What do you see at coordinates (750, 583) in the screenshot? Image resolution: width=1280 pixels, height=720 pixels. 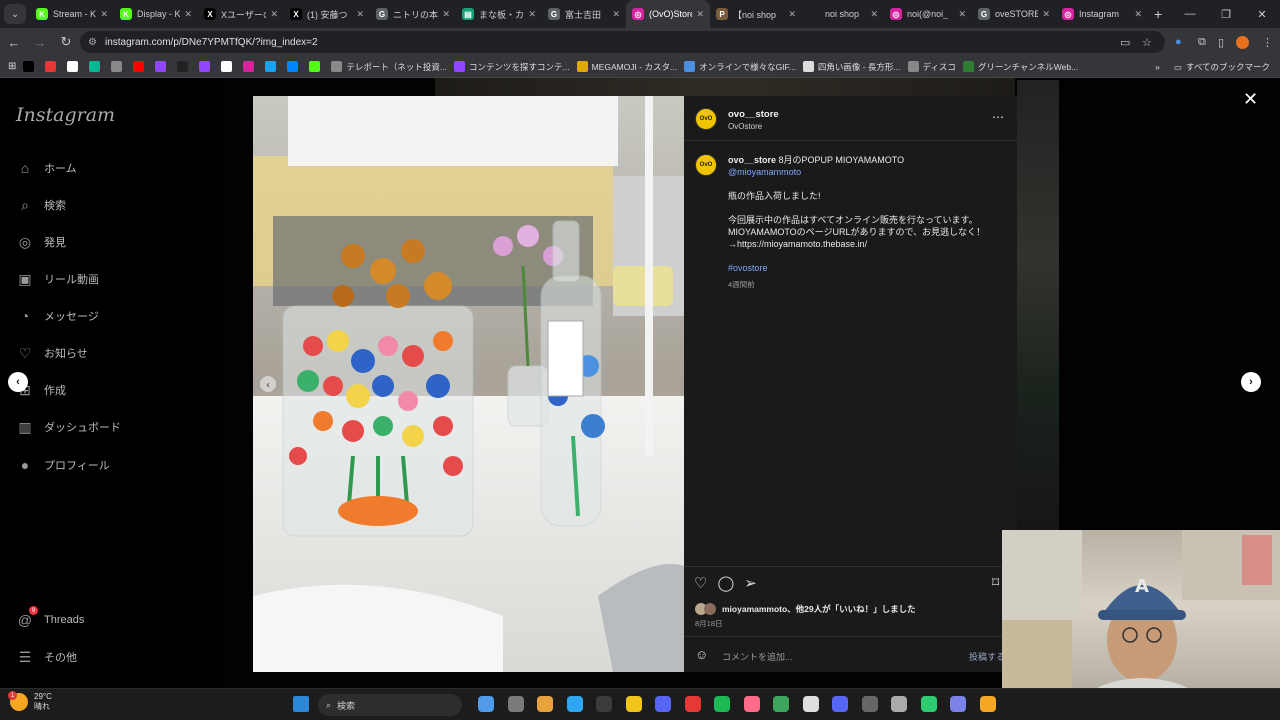 I see `share-icon: ➢` at bounding box center [750, 583].